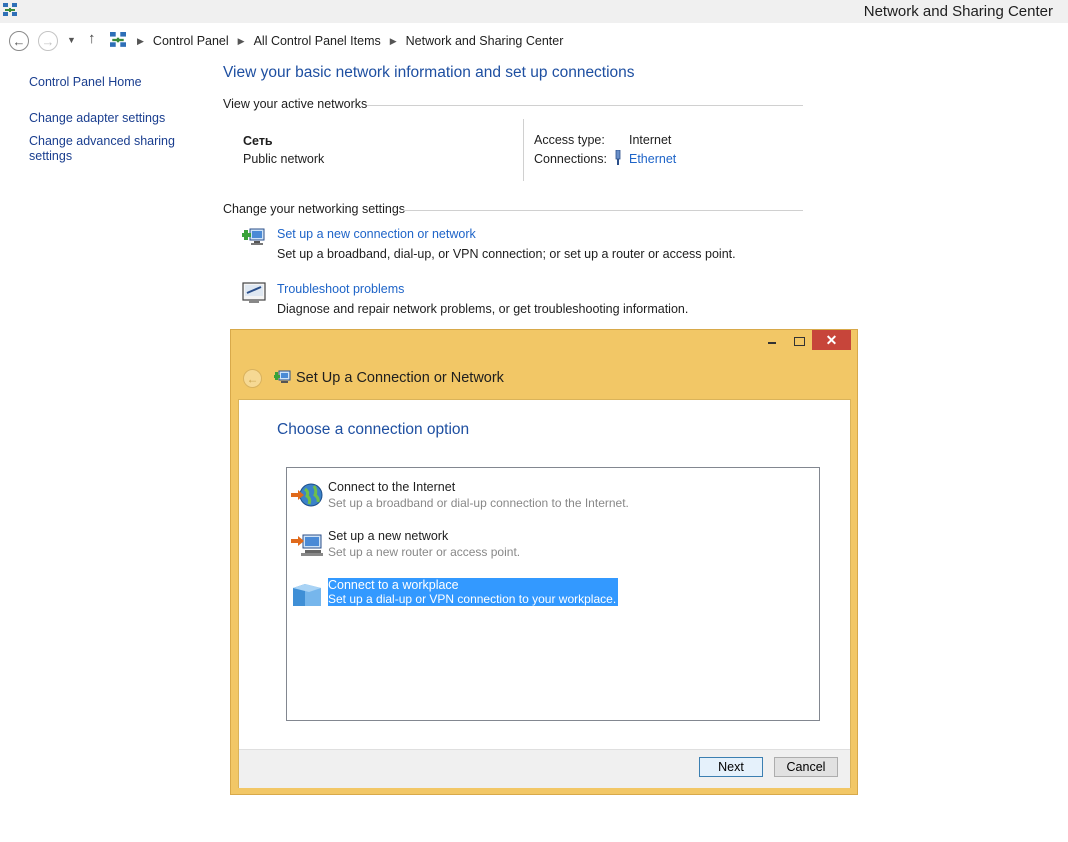 Image resolution: width=1068 pixels, height=842 pixels. I want to click on maximize-button, so click(799, 341).